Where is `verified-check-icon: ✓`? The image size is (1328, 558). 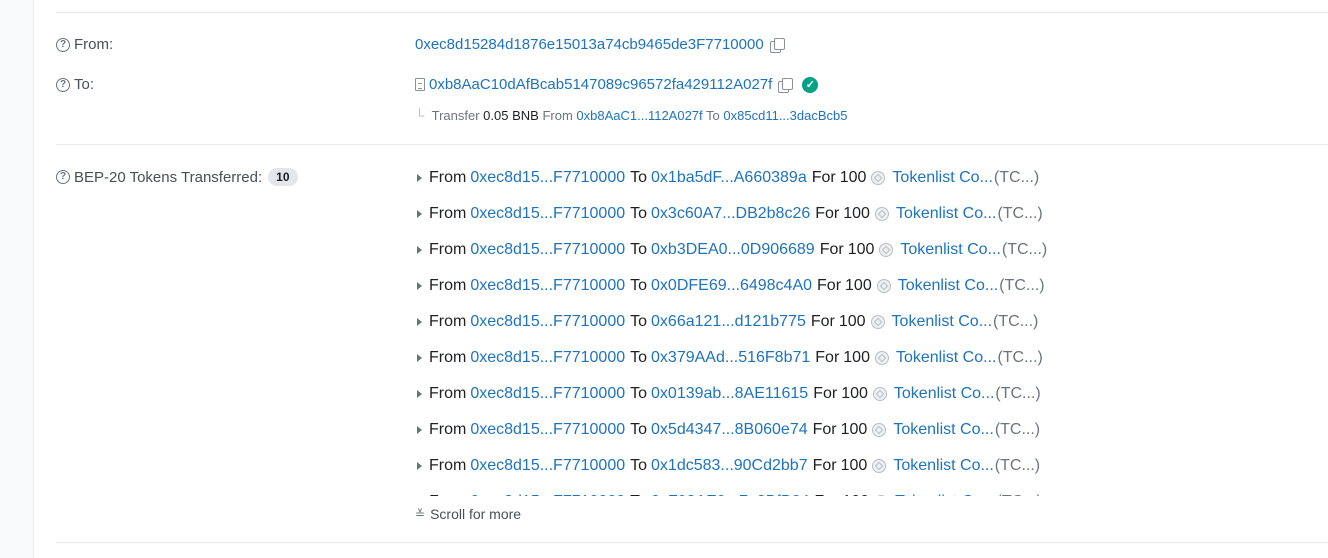 verified-check-icon: ✓ is located at coordinates (810, 84).